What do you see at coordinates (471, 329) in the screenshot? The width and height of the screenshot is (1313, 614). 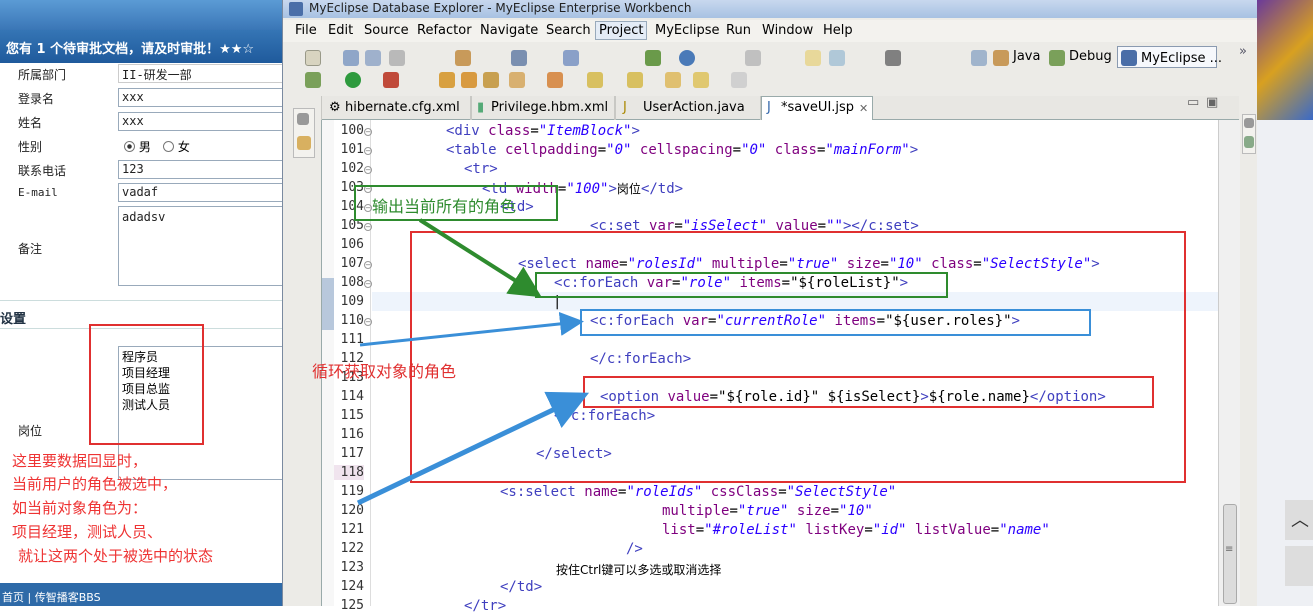 I see `blue-arrow-upper` at bounding box center [471, 329].